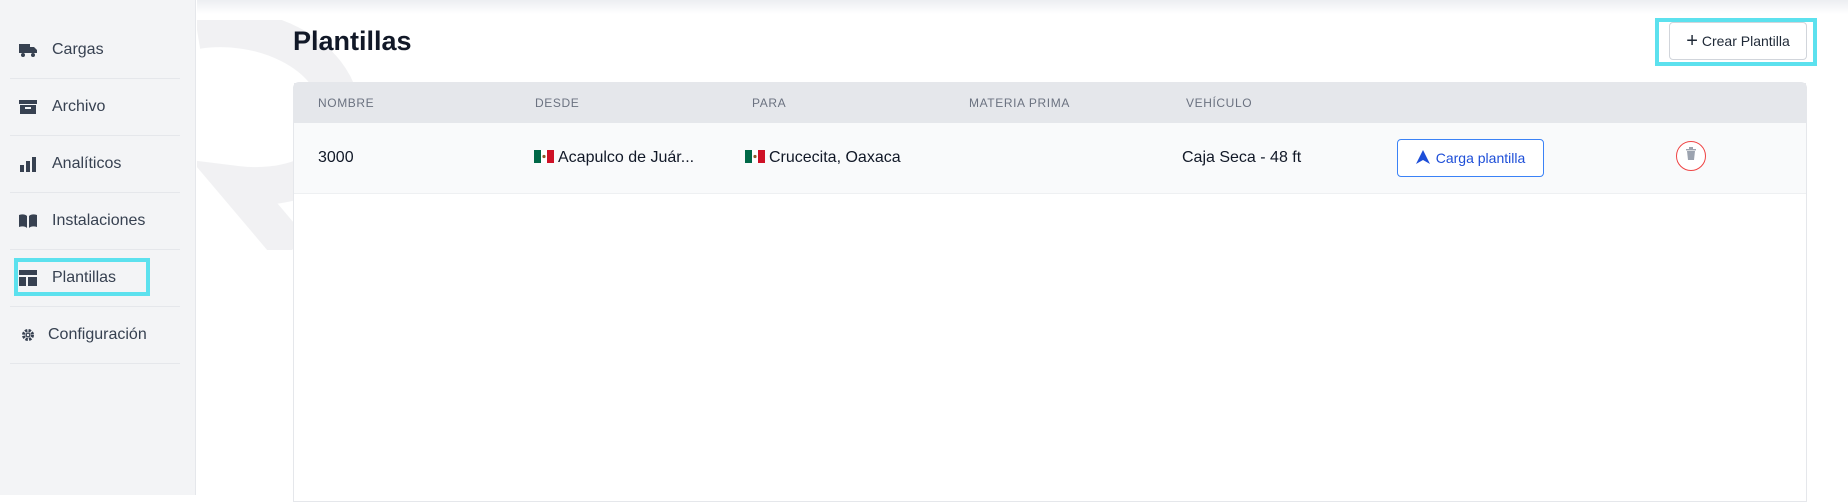 The width and height of the screenshot is (1848, 502). I want to click on archive-icon, so click(28, 107).